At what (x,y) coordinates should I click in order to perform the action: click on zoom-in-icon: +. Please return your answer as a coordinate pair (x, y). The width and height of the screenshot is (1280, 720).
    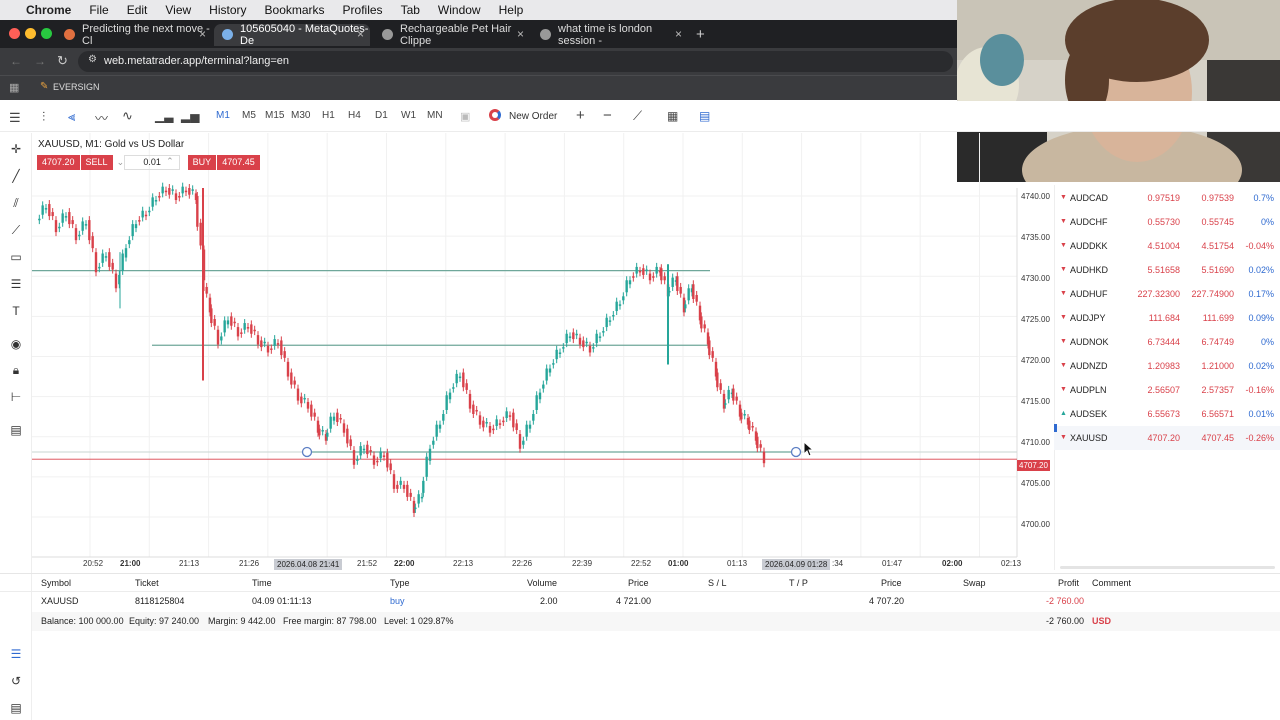
    Looking at the image, I should click on (580, 115).